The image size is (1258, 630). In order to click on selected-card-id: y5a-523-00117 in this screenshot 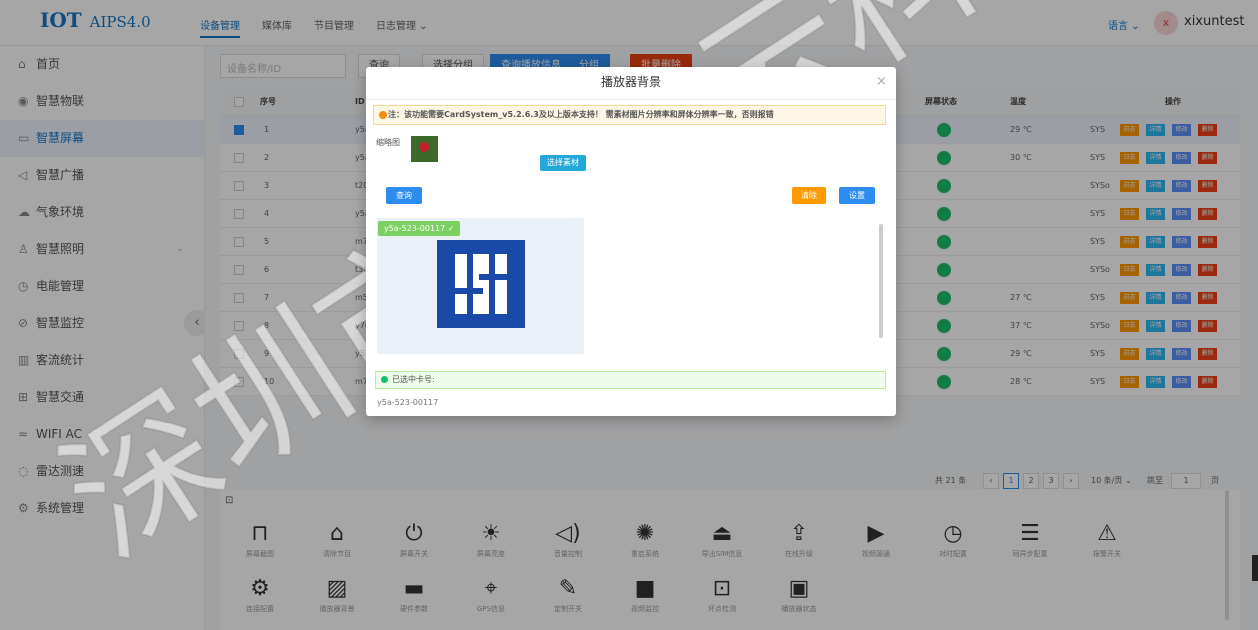, I will do `click(408, 402)`.